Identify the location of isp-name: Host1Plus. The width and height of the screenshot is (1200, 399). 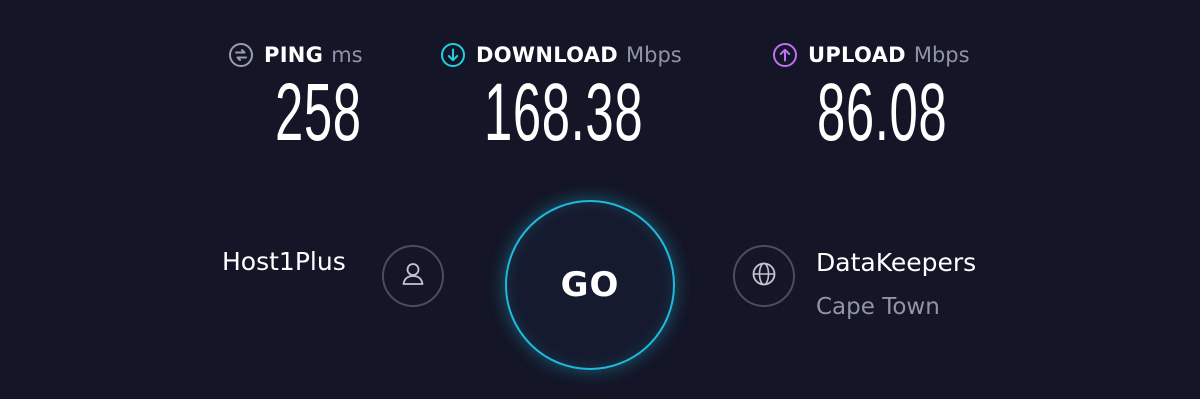
(284, 261).